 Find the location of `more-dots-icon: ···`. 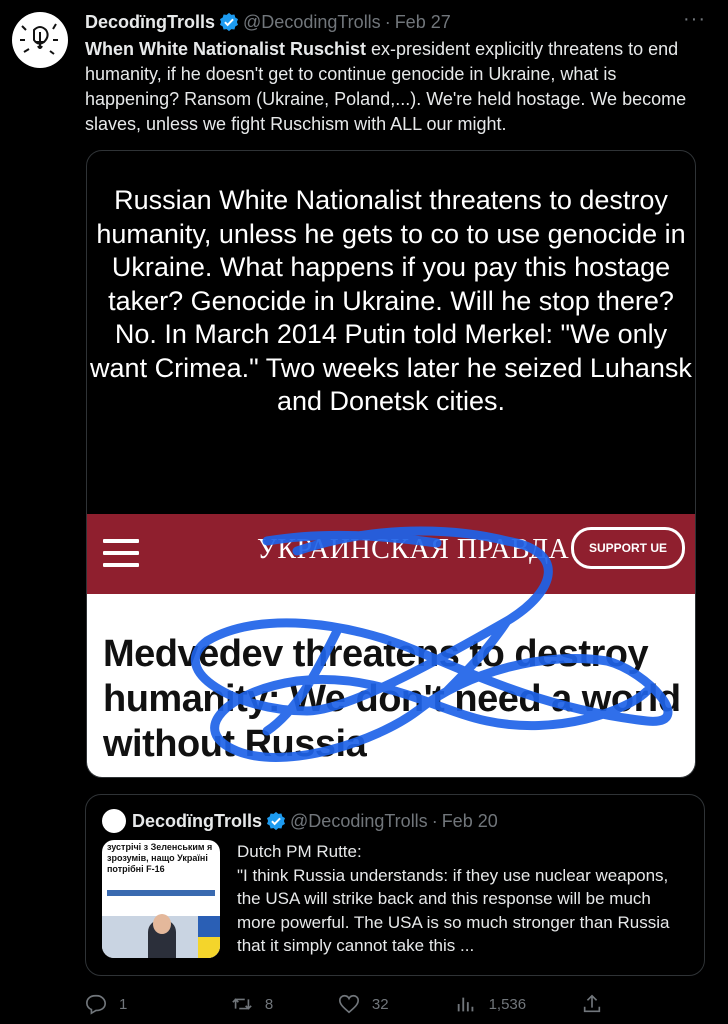

more-dots-icon: ··· is located at coordinates (694, 19).